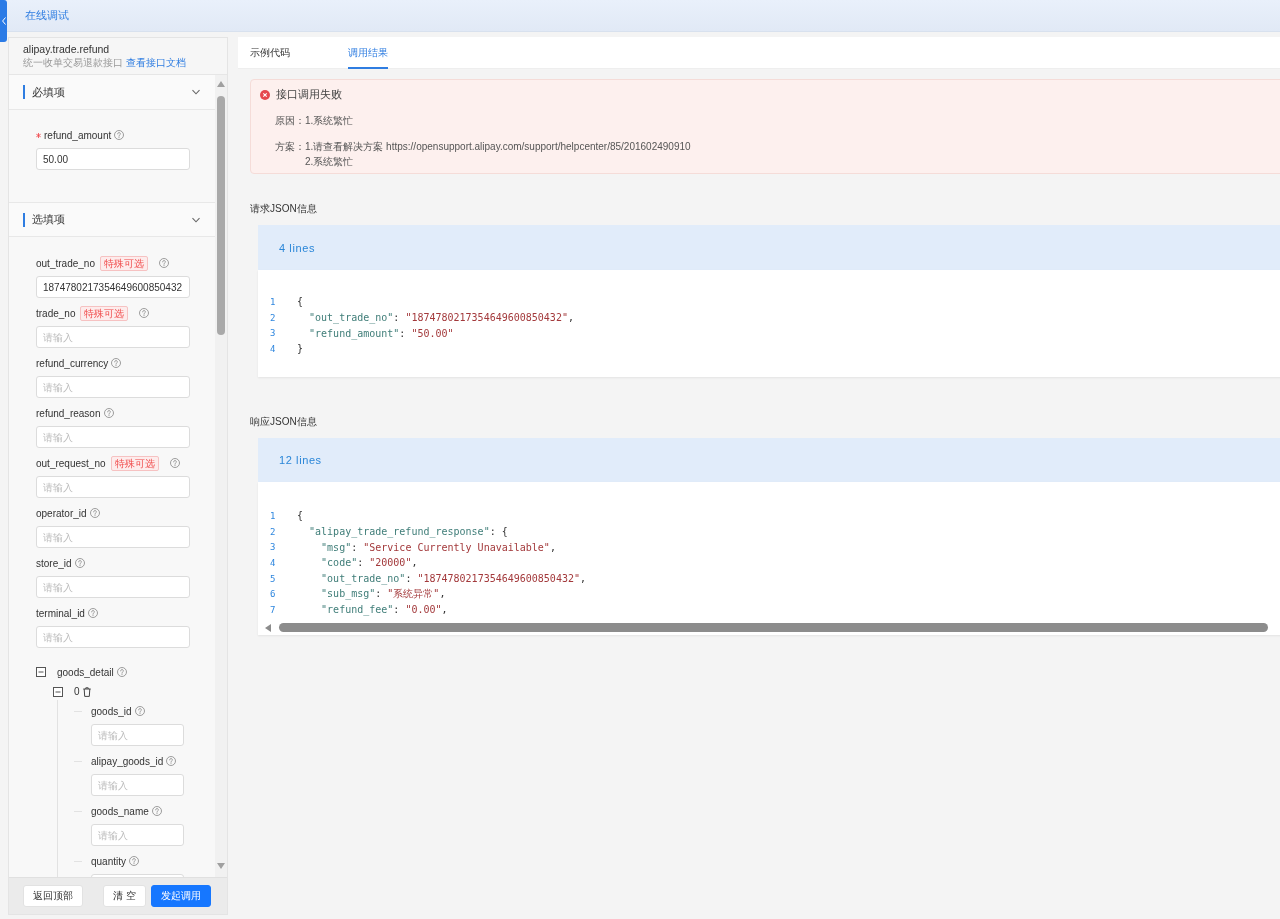  What do you see at coordinates (77, 691) in the screenshot?
I see `field-label: 0` at bounding box center [77, 691].